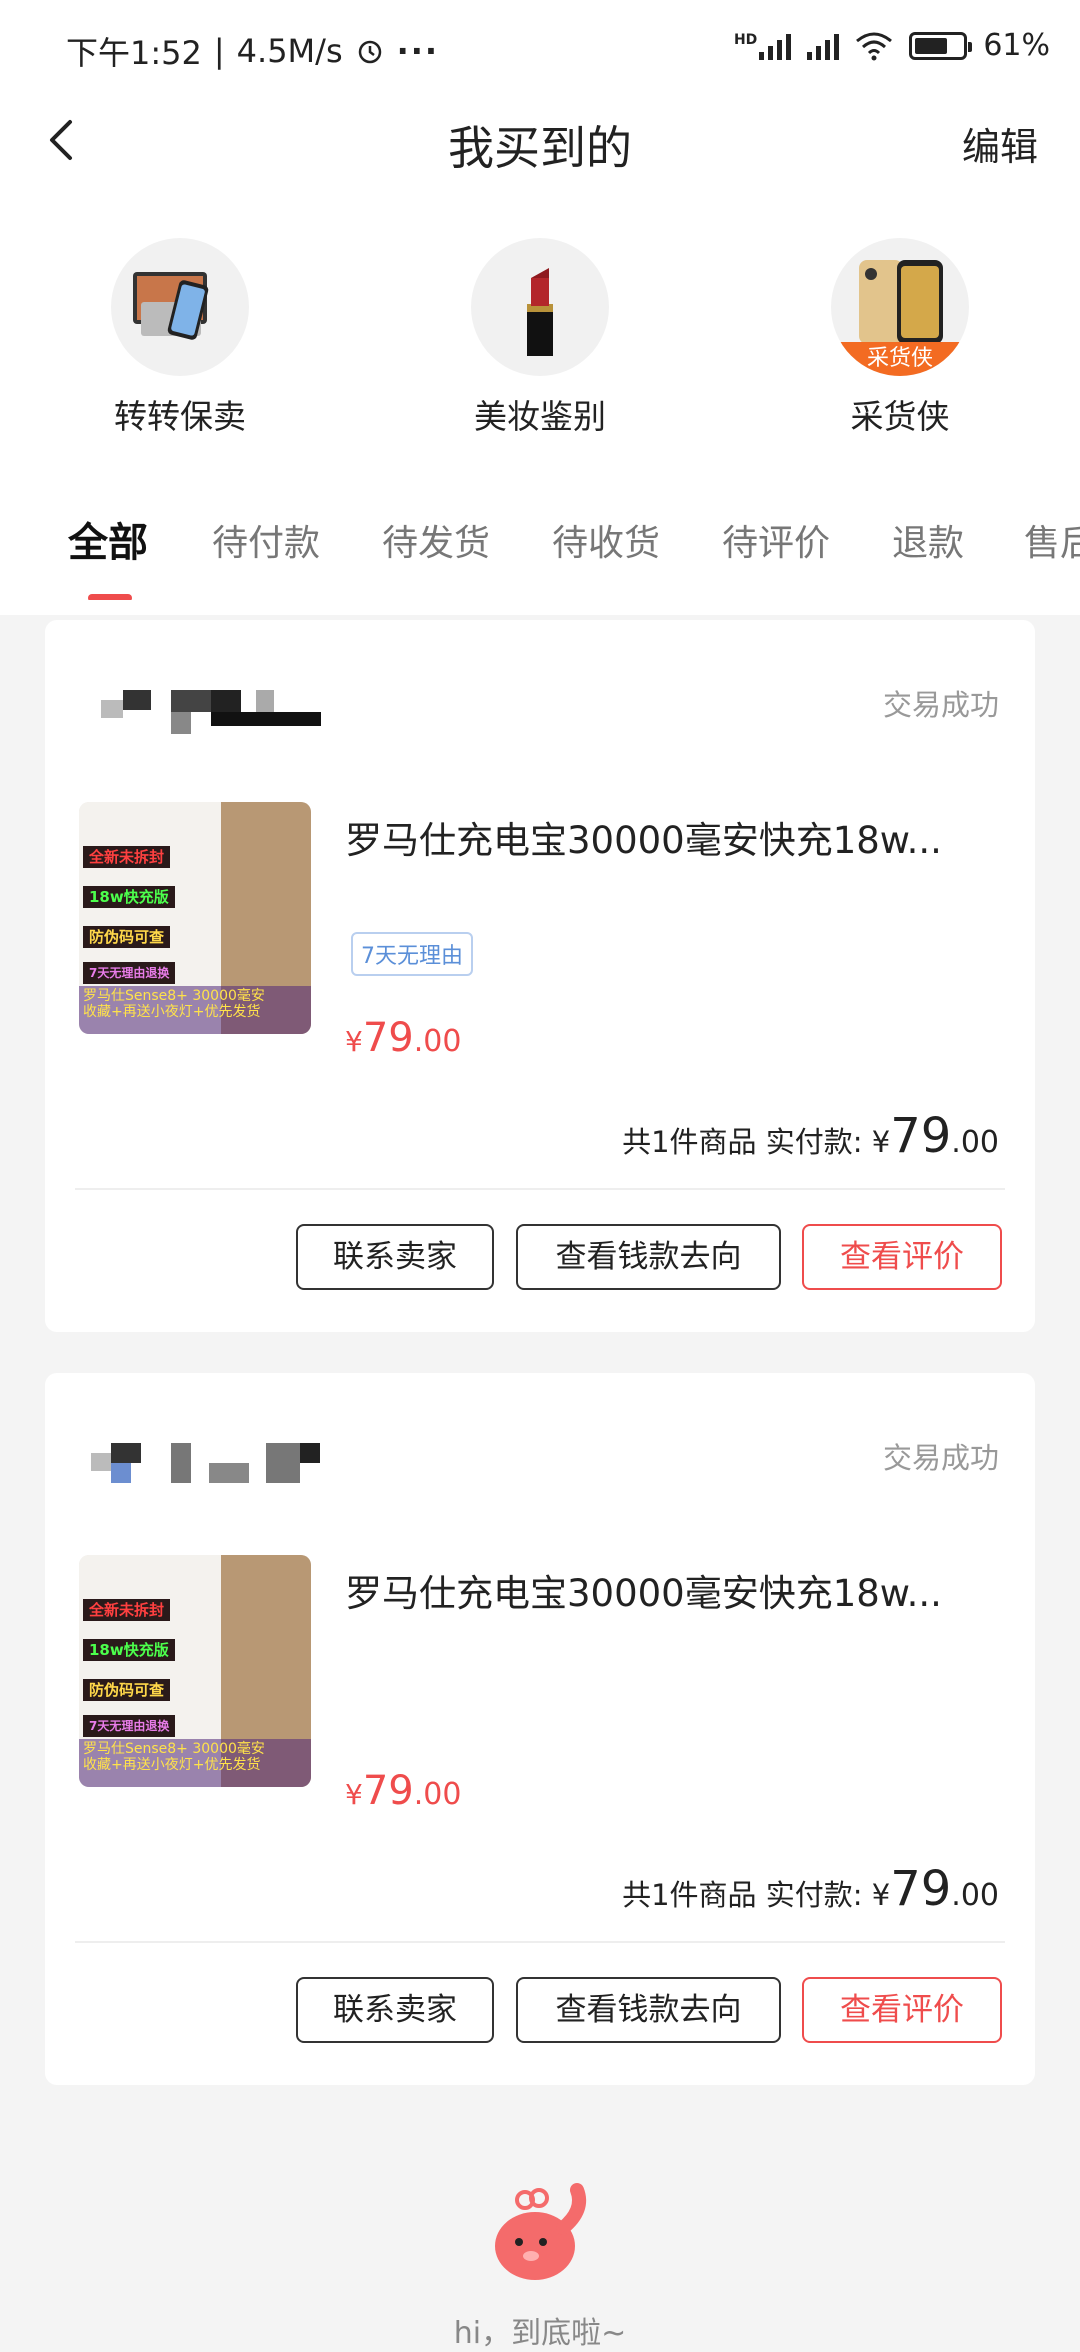 The width and height of the screenshot is (1080, 2352). I want to click on return-policy-tag: 7天无理由, so click(412, 954).